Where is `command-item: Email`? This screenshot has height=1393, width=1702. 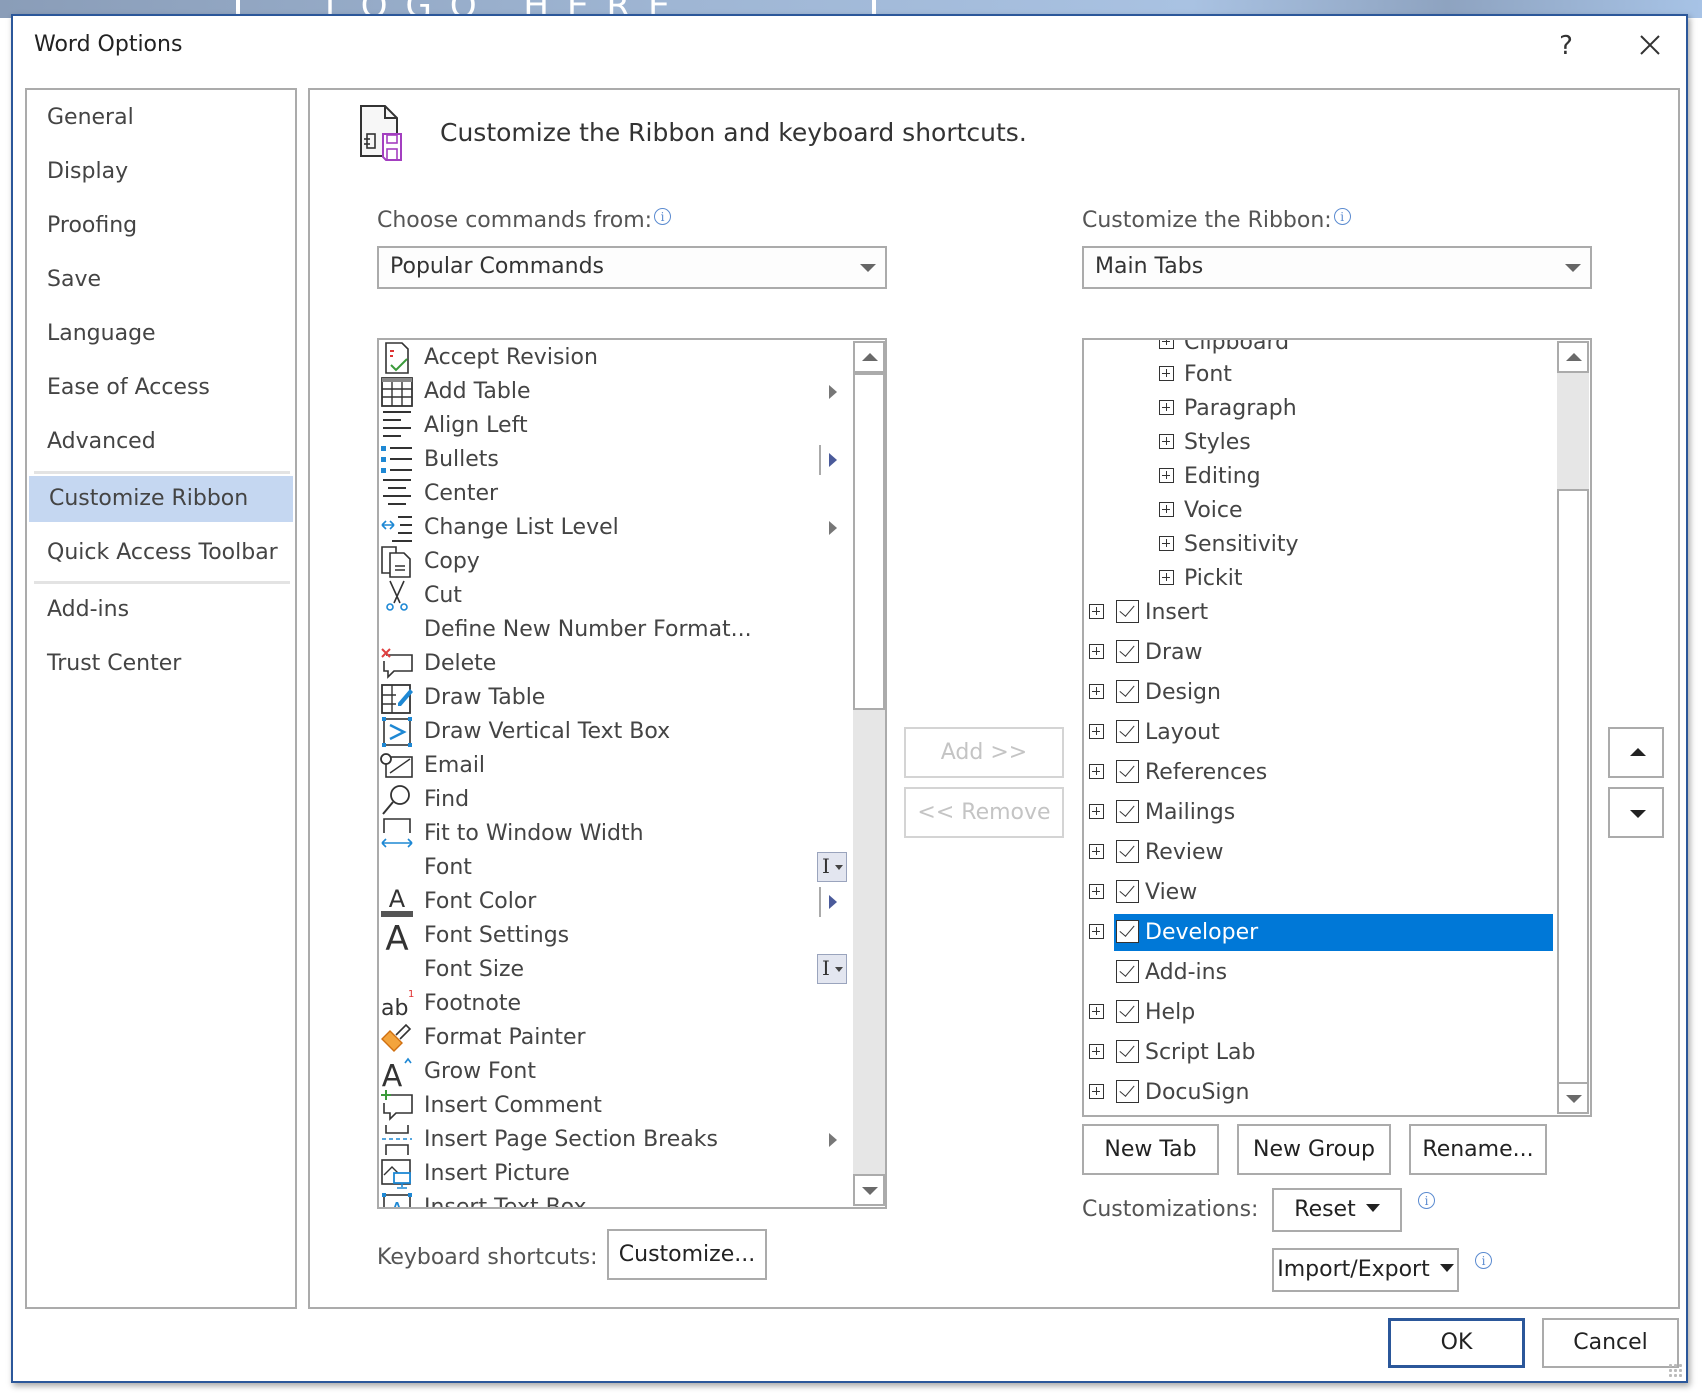 command-item: Email is located at coordinates (614, 766).